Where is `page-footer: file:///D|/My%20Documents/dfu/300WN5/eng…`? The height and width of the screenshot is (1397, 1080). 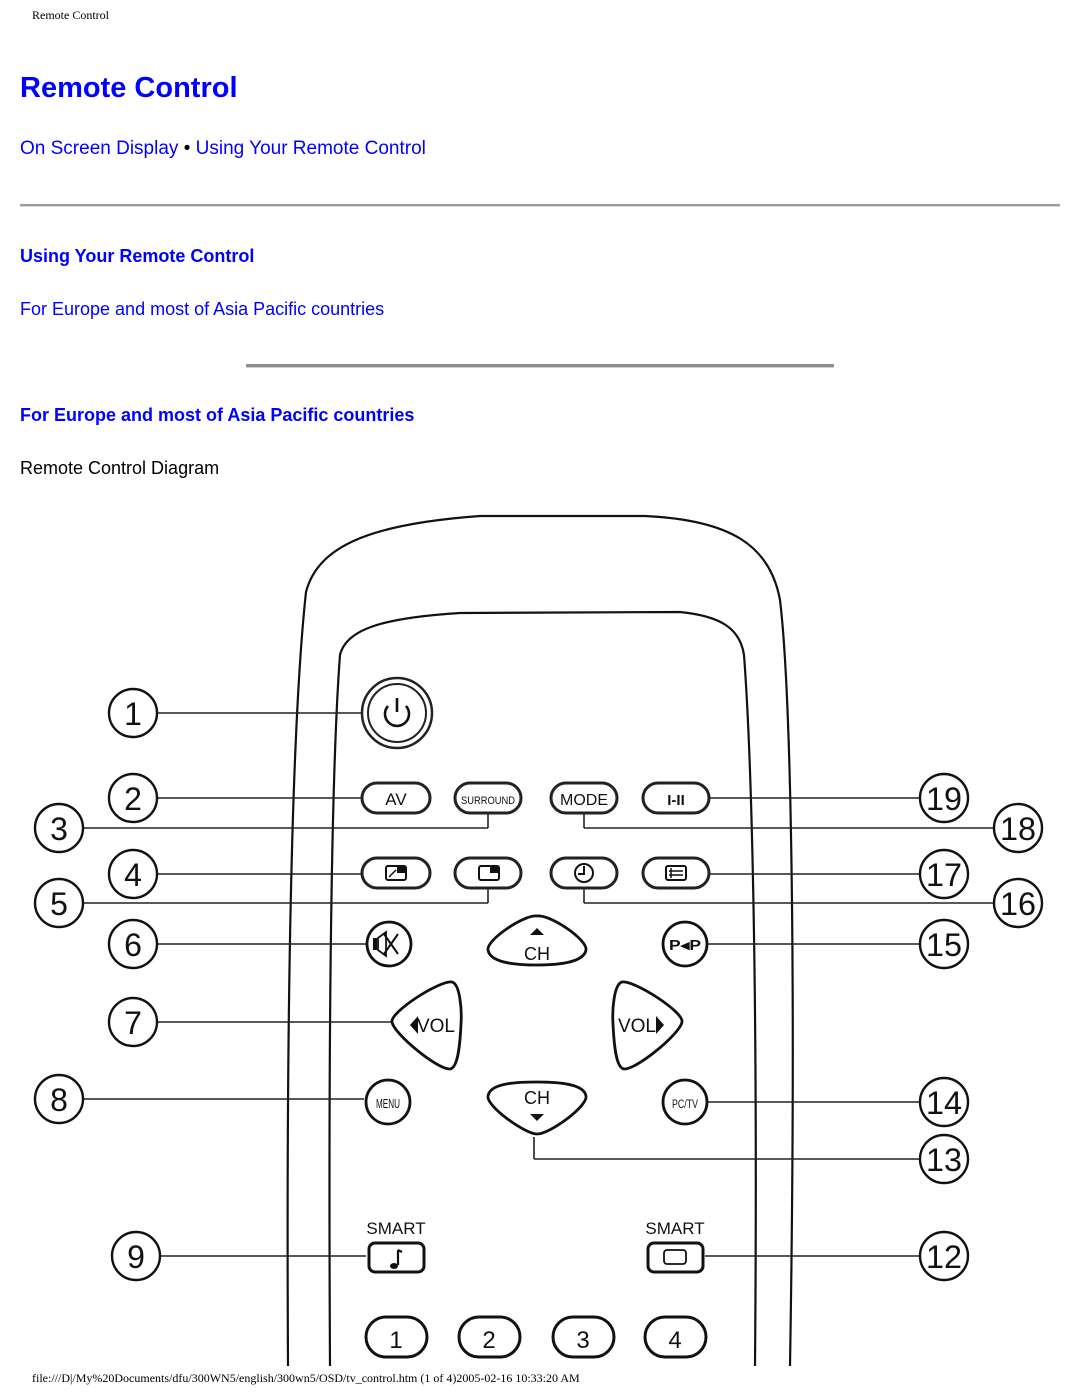
page-footer: file:///D|/My%20Documents/dfu/300WN5/eng… is located at coordinates (306, 1378).